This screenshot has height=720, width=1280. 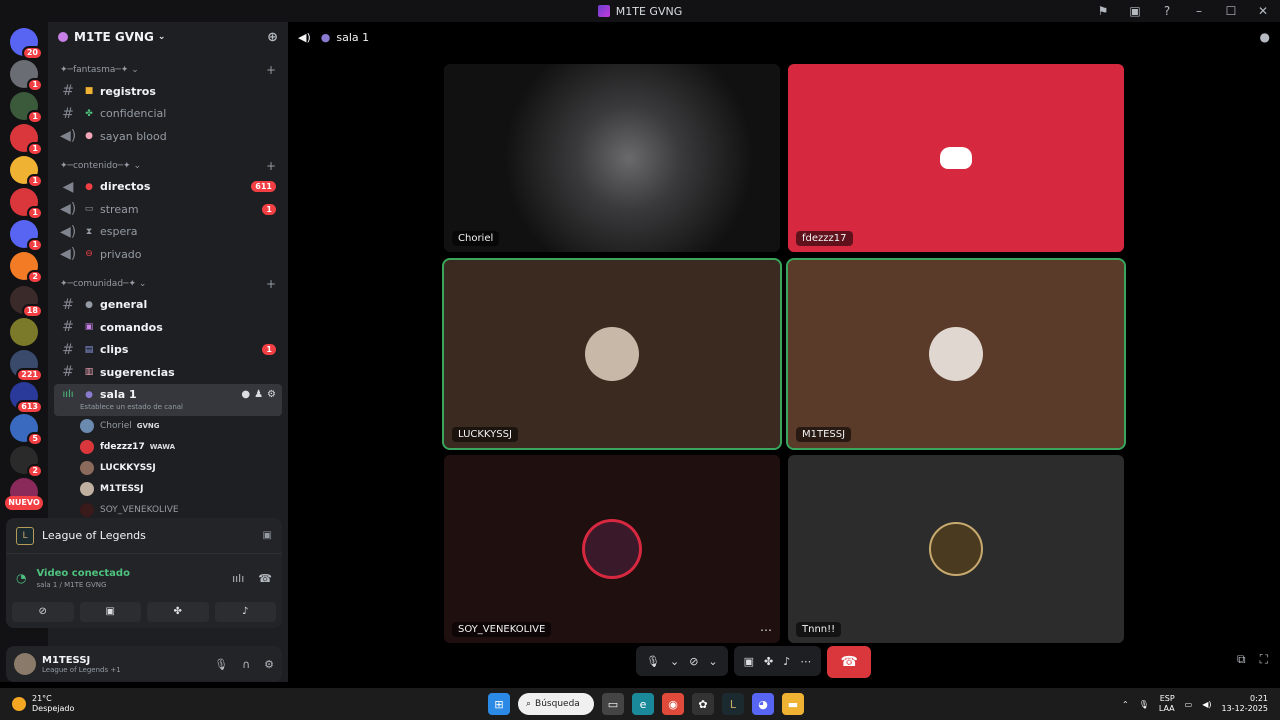 What do you see at coordinates (168, 166) in the screenshot?
I see `category-contenido: ✦─ contenido ─✦ ⌄ +` at bounding box center [168, 166].